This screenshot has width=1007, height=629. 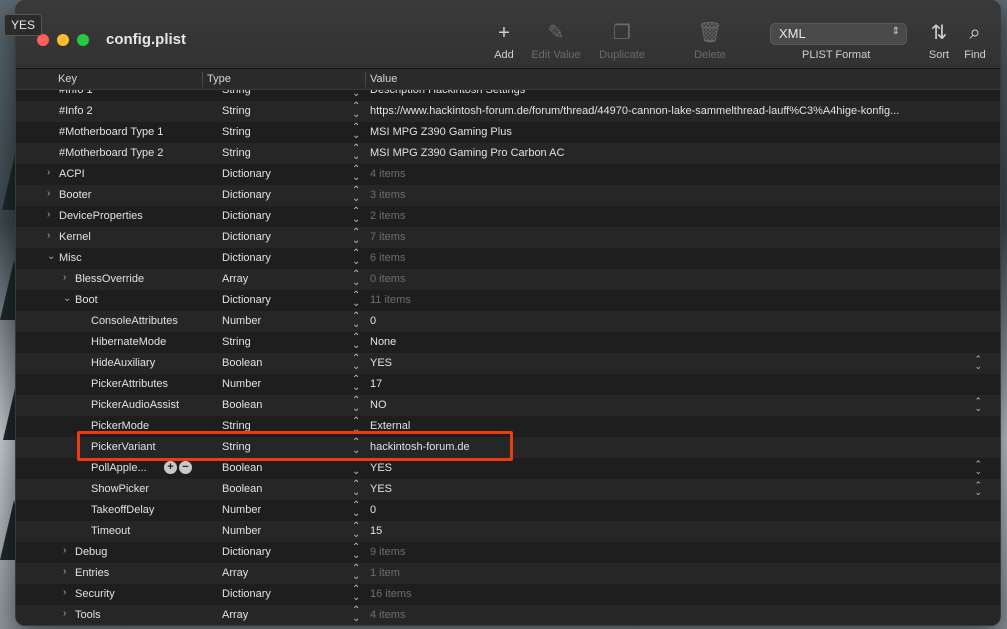 What do you see at coordinates (134, 321) in the screenshot?
I see `row-key: ConsoleAttributes` at bounding box center [134, 321].